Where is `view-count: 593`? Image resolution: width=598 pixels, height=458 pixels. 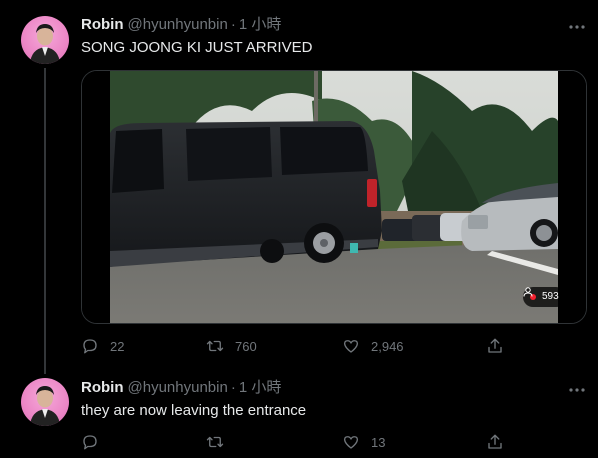 view-count: 593 is located at coordinates (550, 296).